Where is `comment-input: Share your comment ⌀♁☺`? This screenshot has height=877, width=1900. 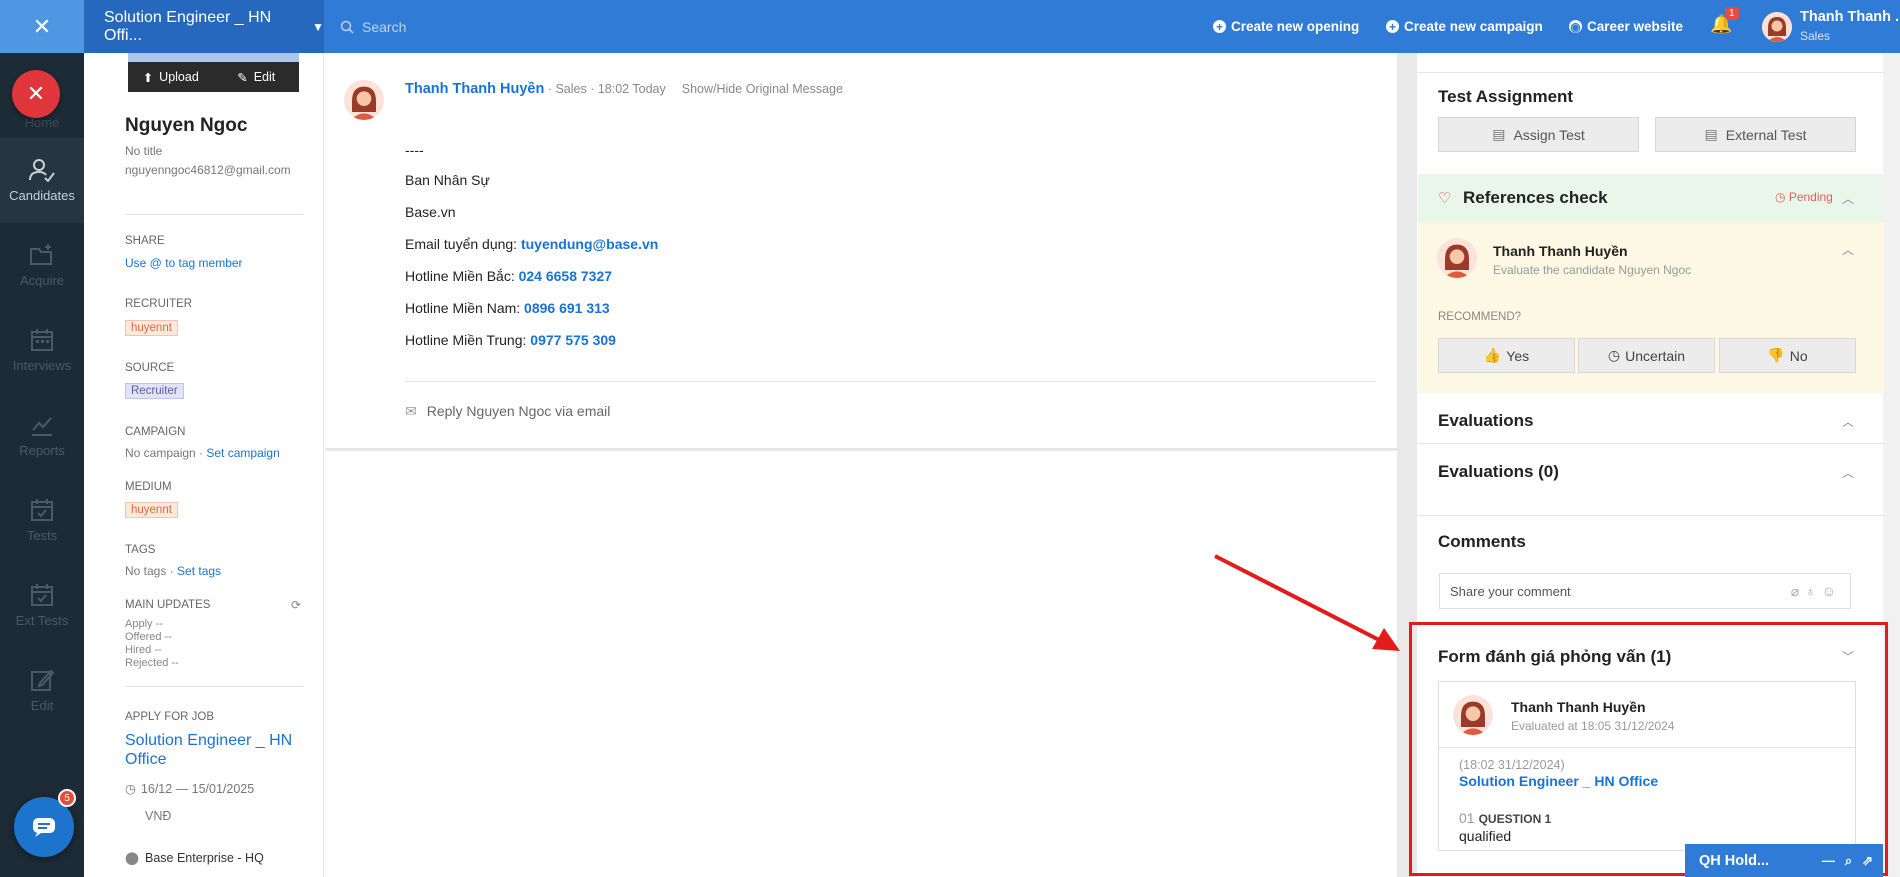 comment-input: Share your comment ⌀♁☺ is located at coordinates (1645, 591).